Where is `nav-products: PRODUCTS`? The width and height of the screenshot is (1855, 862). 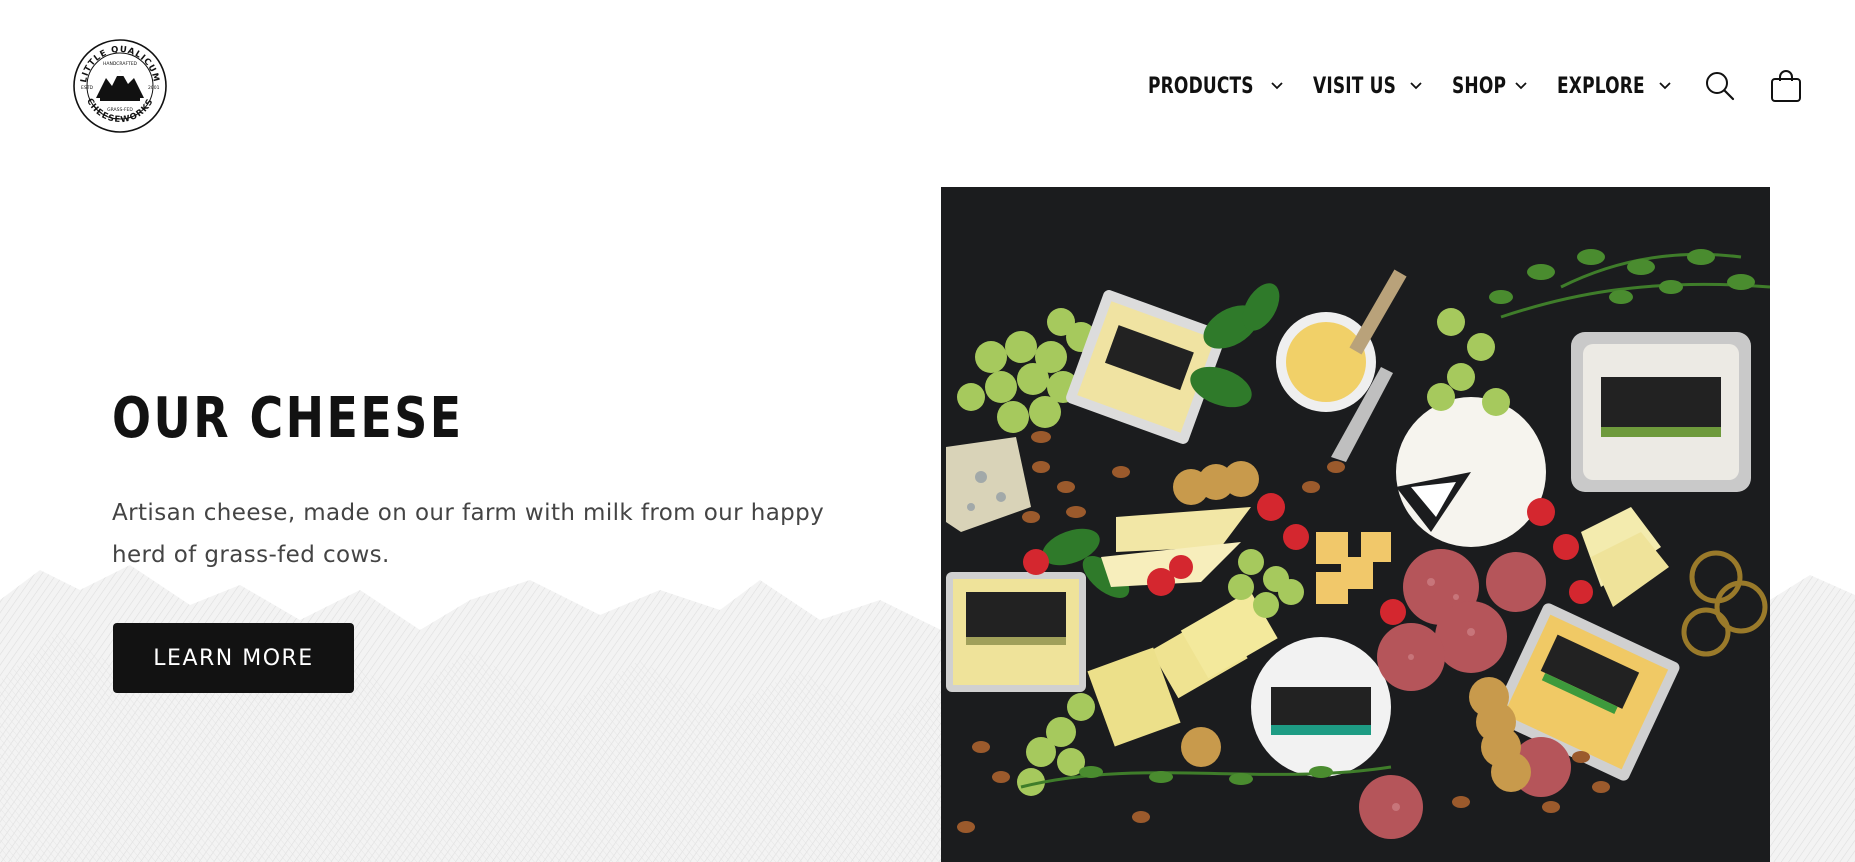
nav-products: PRODUCTS is located at coordinates (1216, 86).